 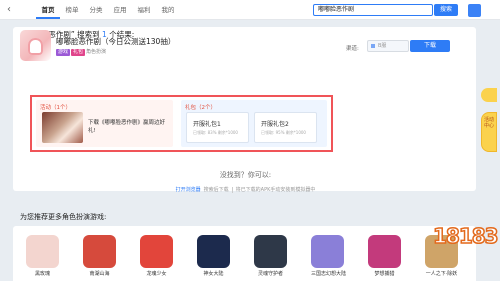 I want to click on float-collapse-tab, so click(x=489, y=95).